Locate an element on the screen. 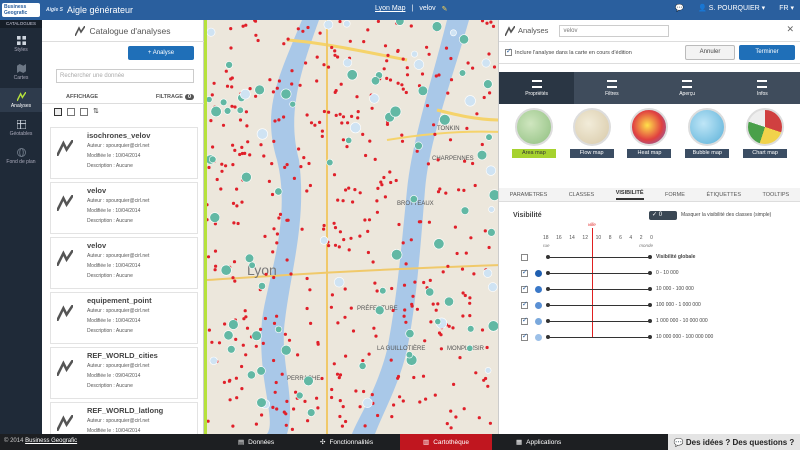 This screenshot has width=800, height=450. type-label: Flow map is located at coordinates (591, 153).